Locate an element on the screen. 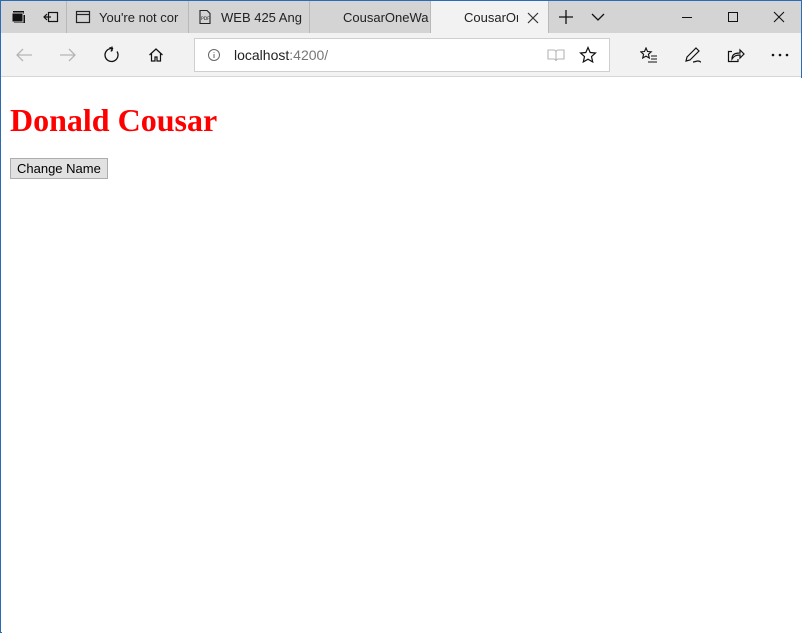  address-bar: localhost:4200/ is located at coordinates (402, 55).